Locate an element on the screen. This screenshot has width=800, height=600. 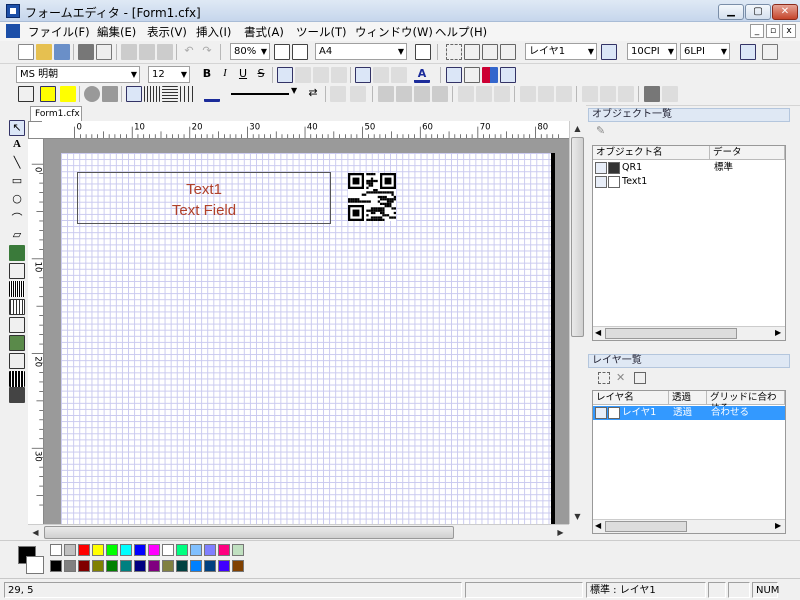
object-list-scroll-thumb is located at coordinates (671, 333).